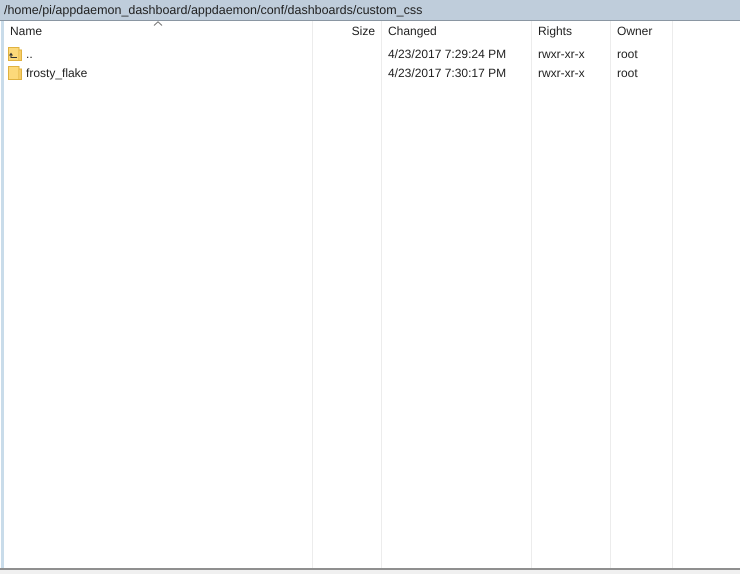  What do you see at coordinates (447, 73) in the screenshot?
I see `changed-date: 4/23/2017 7:30:17 PM` at bounding box center [447, 73].